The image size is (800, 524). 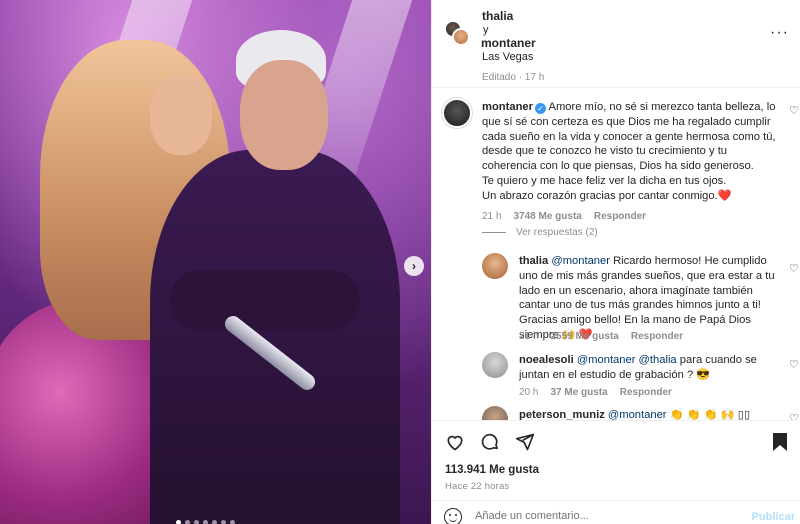 I want to click on username-link: noealesoli, so click(x=546, y=360).